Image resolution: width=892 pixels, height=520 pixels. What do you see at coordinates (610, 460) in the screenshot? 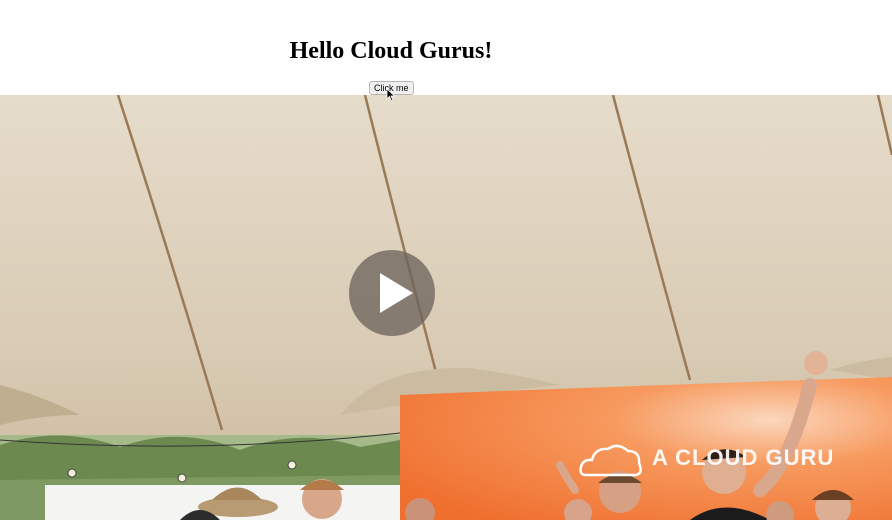
I see `cloud-logo-icon` at bounding box center [610, 460].